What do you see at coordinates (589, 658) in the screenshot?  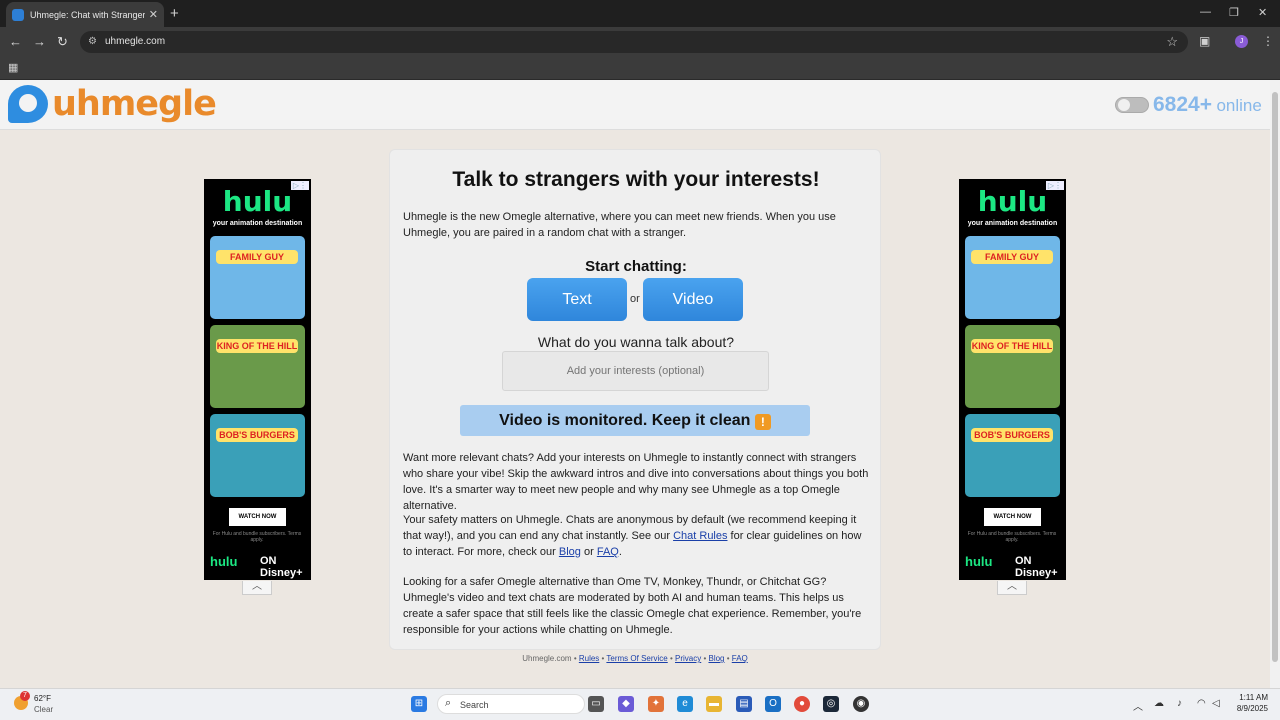 I see `footer-rules-link: Rules` at bounding box center [589, 658].